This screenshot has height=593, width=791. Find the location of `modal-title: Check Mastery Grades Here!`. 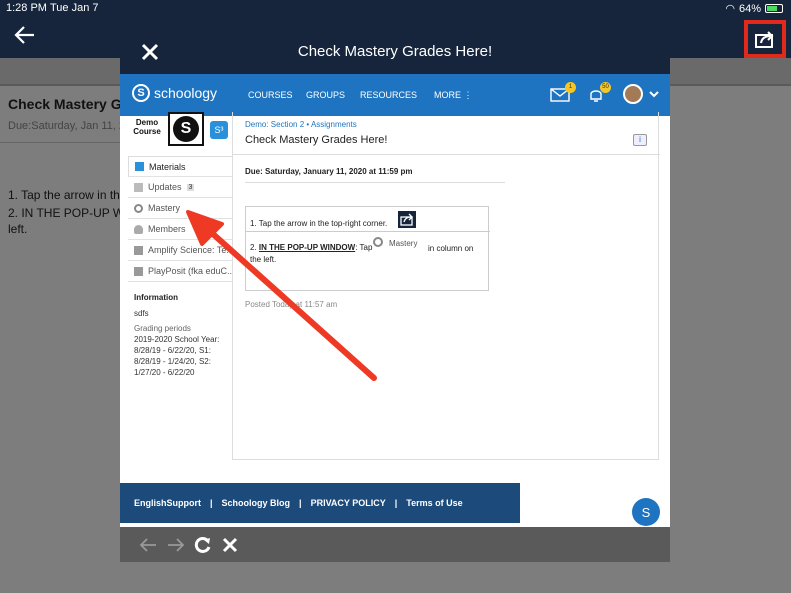

modal-title: Check Mastery Grades Here! is located at coordinates (395, 51).